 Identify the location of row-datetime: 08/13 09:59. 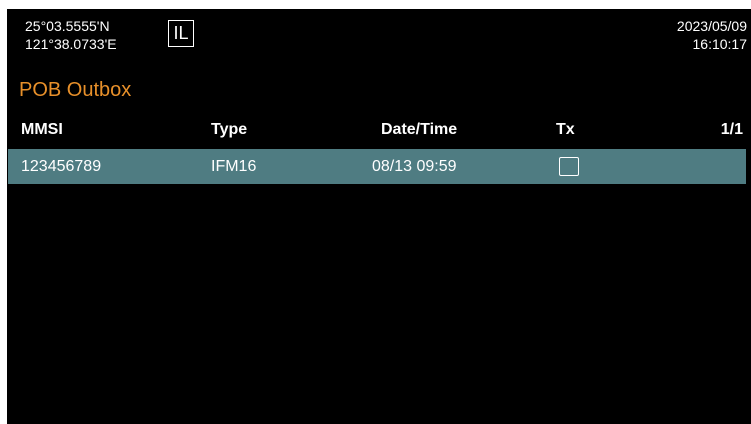
(414, 166).